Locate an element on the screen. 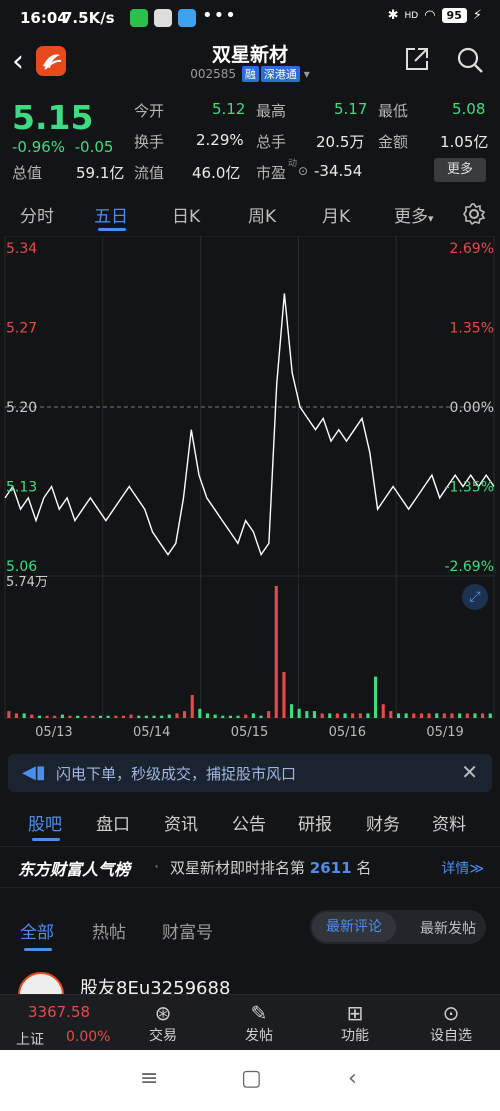 Image resolution: width=500 pixels, height=1111 pixels. y-axis-left-tick: 5.06 is located at coordinates (21, 567).